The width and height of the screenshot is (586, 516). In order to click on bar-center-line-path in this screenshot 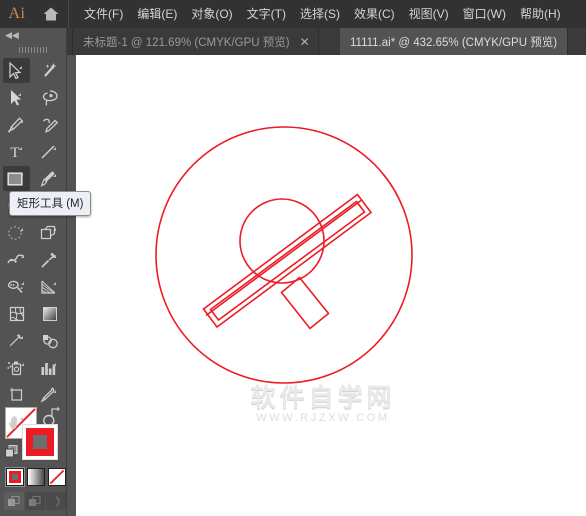, I will do `click(283, 258)`.